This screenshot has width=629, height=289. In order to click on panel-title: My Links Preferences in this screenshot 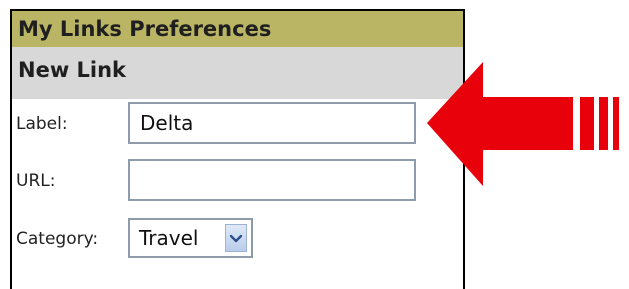, I will do `click(237, 29)`.